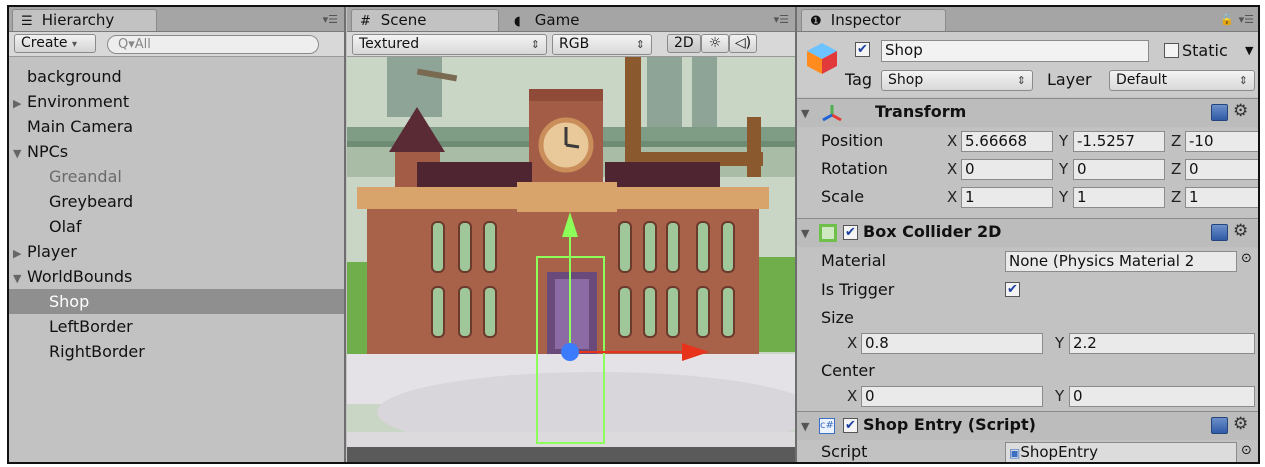  I want to click on hierarchy-toolbar: Create ▾ Q▾All, so click(176, 44).